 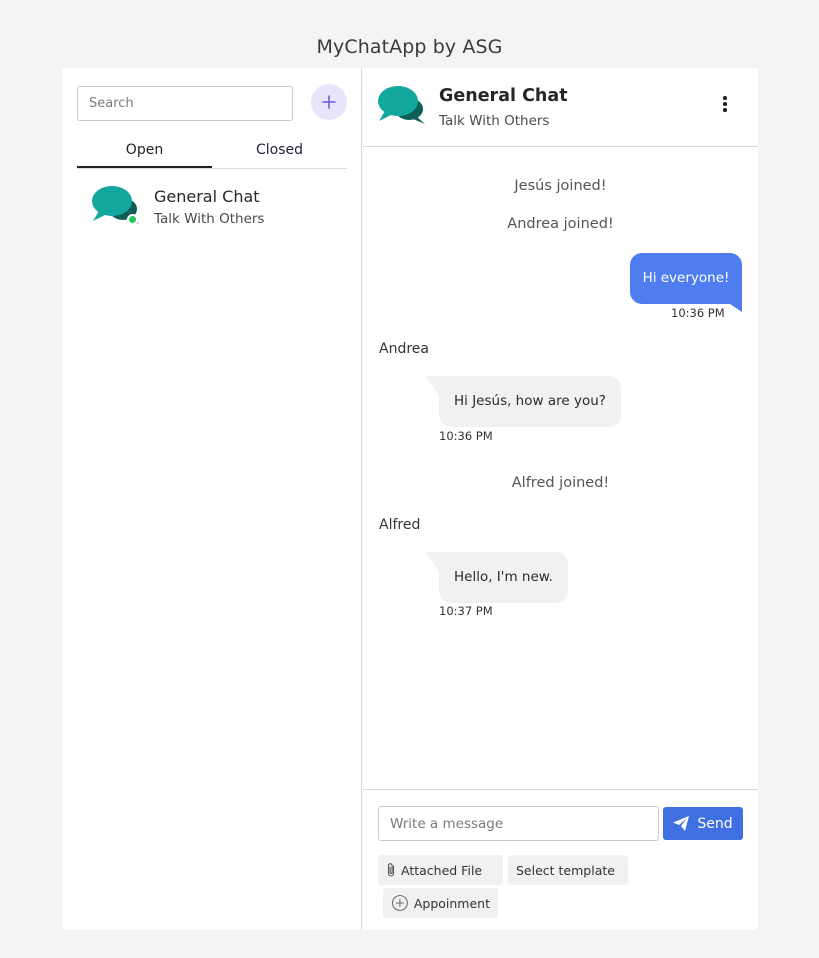 I want to click on message-sender: Andrea, so click(x=404, y=349).